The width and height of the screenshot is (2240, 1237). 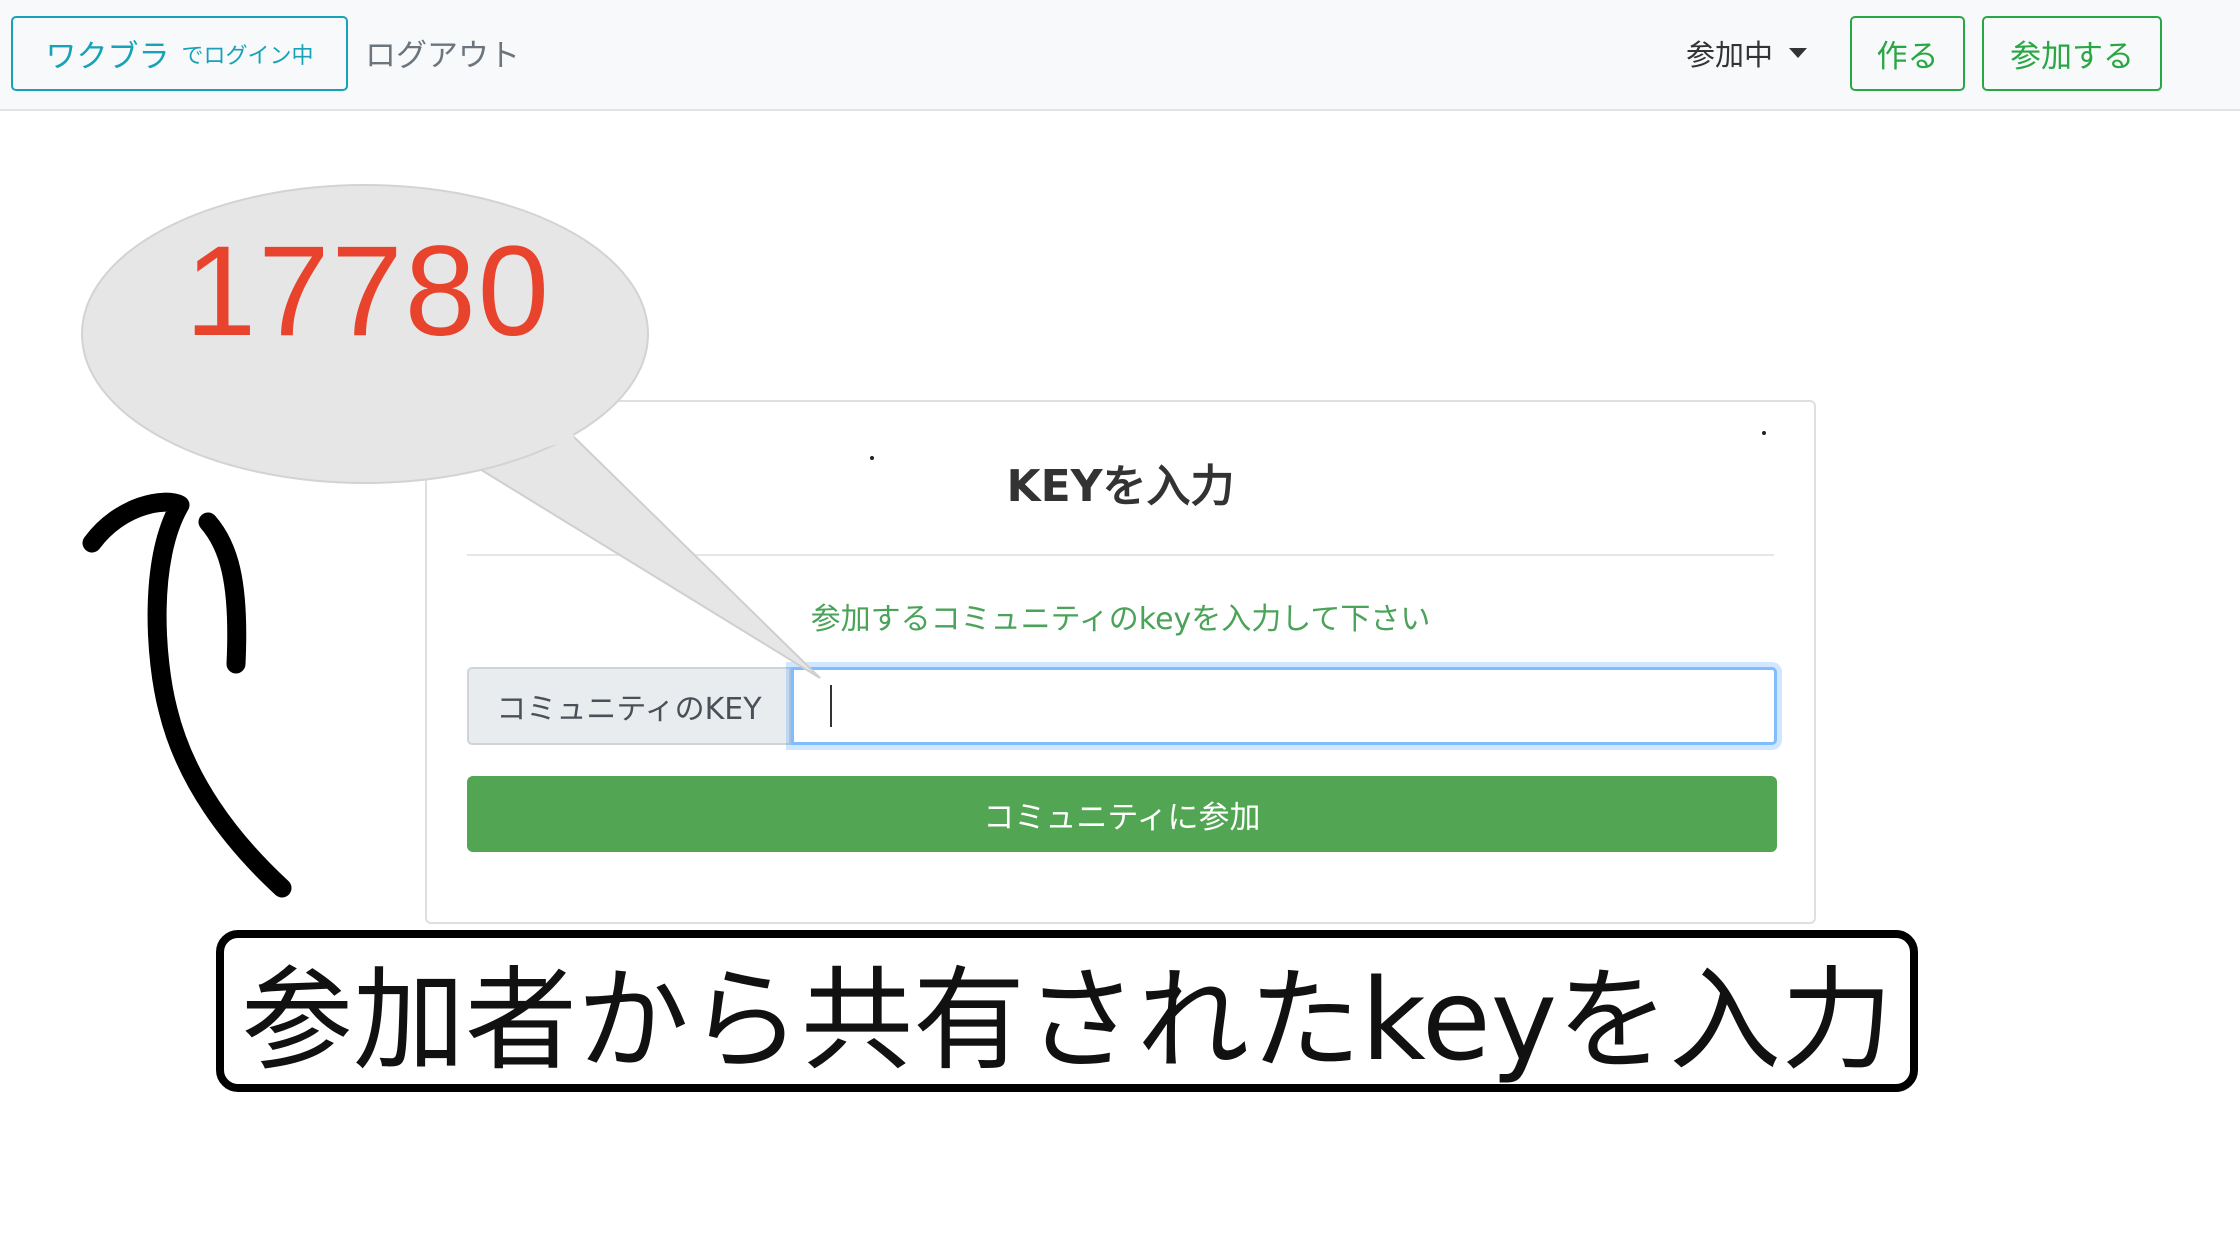 What do you see at coordinates (187, 695) in the screenshot?
I see `hand-drawn-arrow` at bounding box center [187, 695].